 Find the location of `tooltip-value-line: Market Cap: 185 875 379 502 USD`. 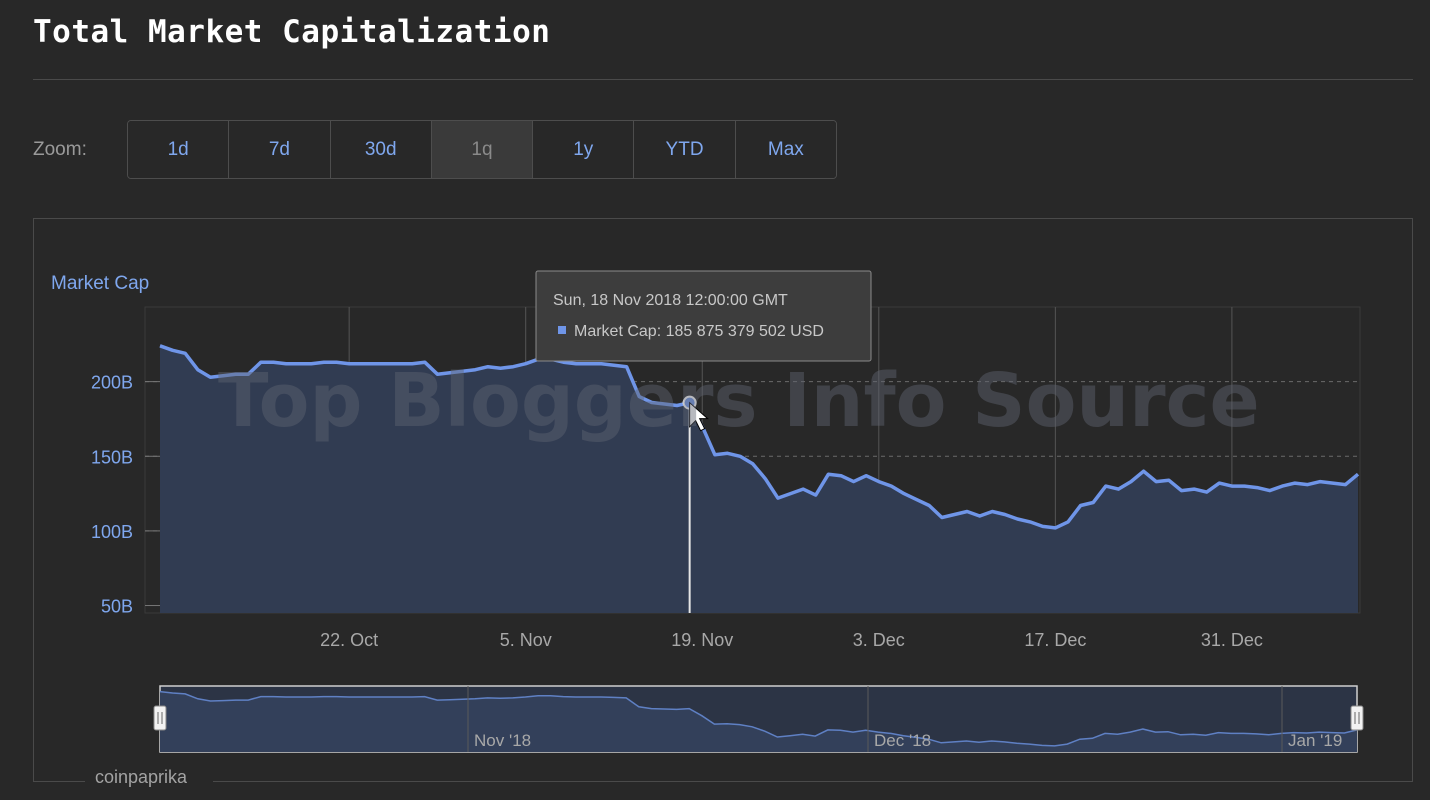

tooltip-value-line: Market Cap: 185 875 379 502 USD is located at coordinates (699, 331).